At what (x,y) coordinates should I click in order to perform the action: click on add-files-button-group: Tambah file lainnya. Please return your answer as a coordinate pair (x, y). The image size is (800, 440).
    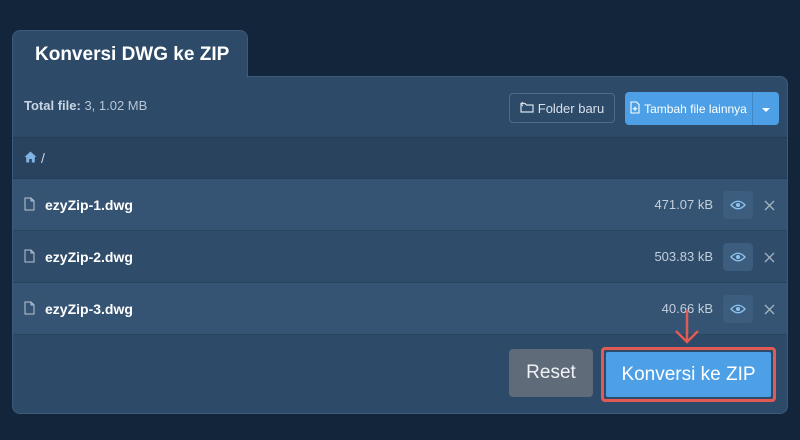
    Looking at the image, I should click on (702, 108).